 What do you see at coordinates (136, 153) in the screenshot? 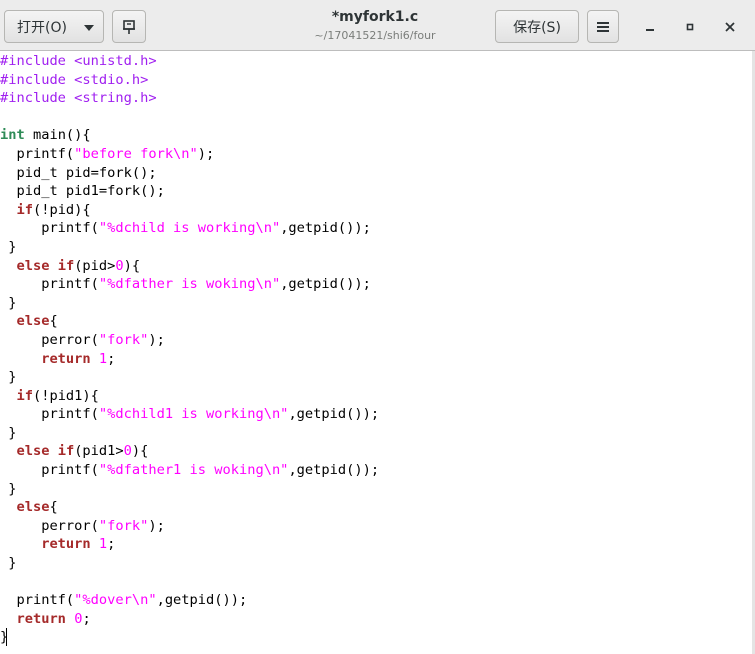
I see `code-token: "before fork\n"` at bounding box center [136, 153].